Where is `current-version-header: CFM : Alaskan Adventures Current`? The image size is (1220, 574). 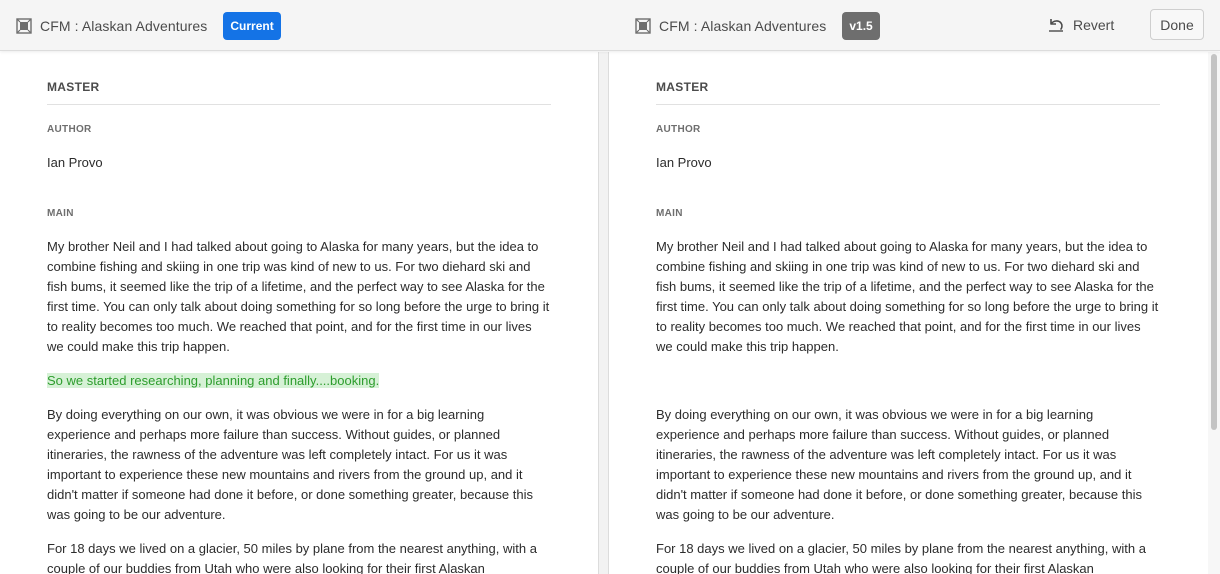
current-version-header: CFM : Alaskan Adventures Current is located at coordinates (148, 26).